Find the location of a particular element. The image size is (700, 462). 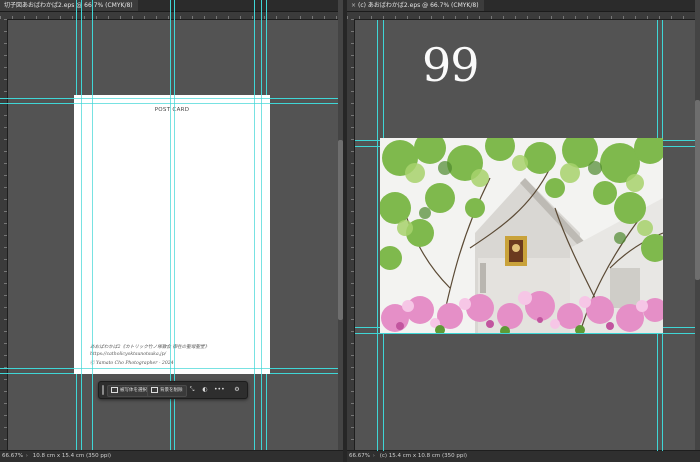

remove-background-label: 背景を削除 is located at coordinates (171, 390).